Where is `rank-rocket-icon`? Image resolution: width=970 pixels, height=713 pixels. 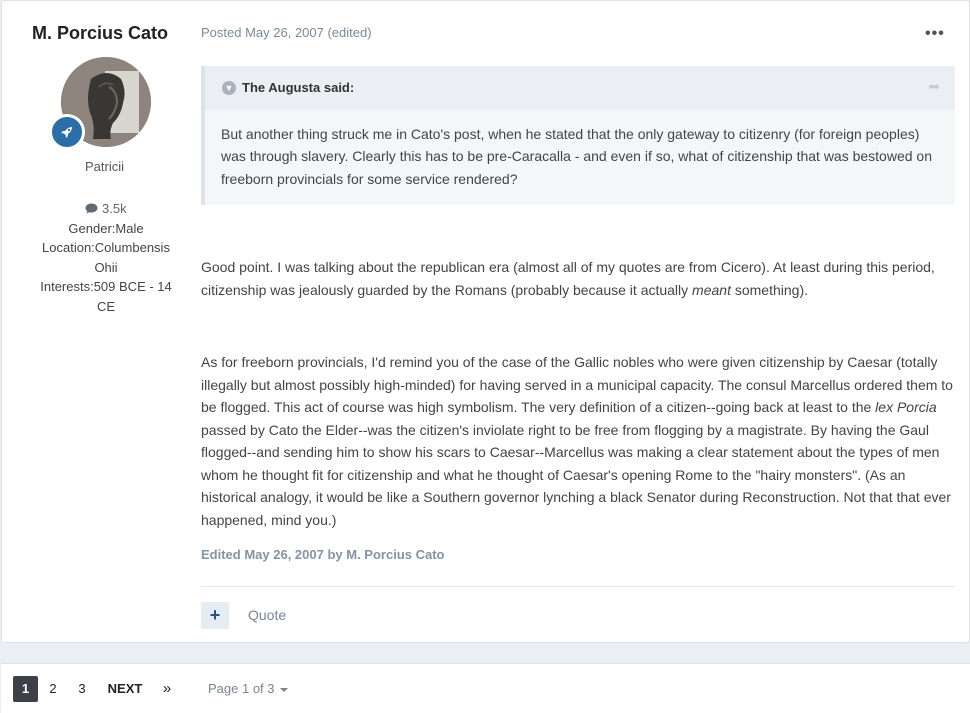
rank-rocket-icon is located at coordinates (67, 132).